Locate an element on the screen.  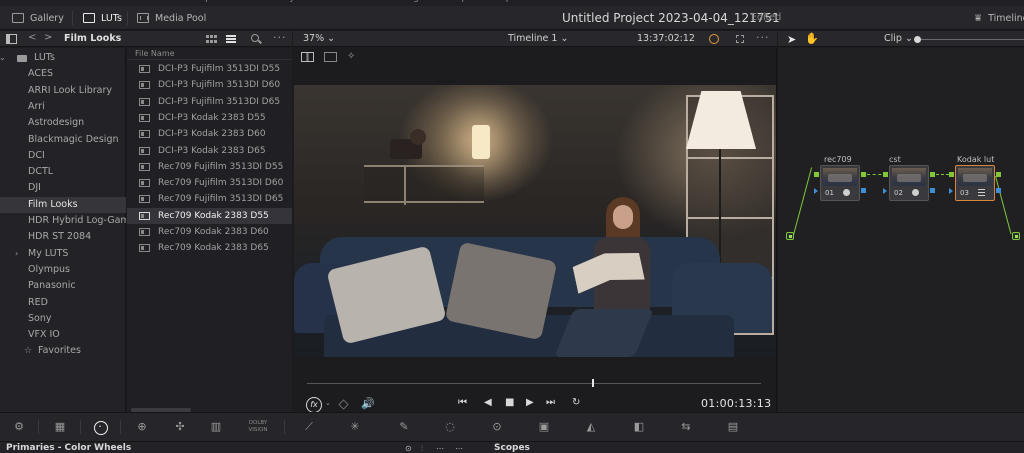
timeline-dropdown: Timeline 1 ⌄ is located at coordinates (538, 38).